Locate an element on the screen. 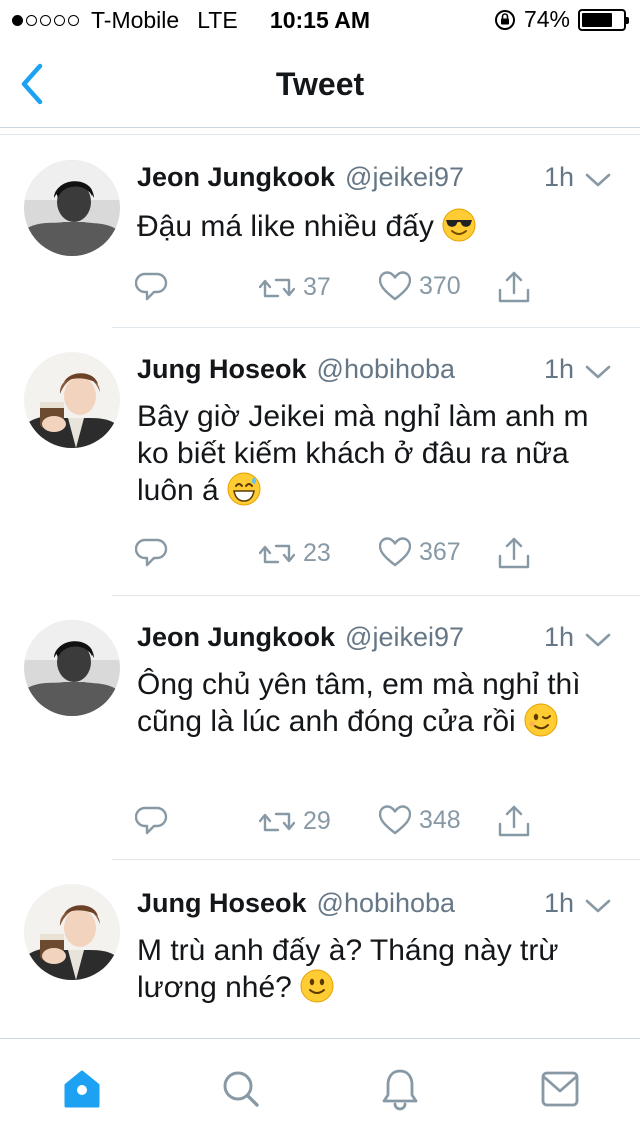 This screenshot has width=640, height=1136. retweet-count: 23 is located at coordinates (317, 552).